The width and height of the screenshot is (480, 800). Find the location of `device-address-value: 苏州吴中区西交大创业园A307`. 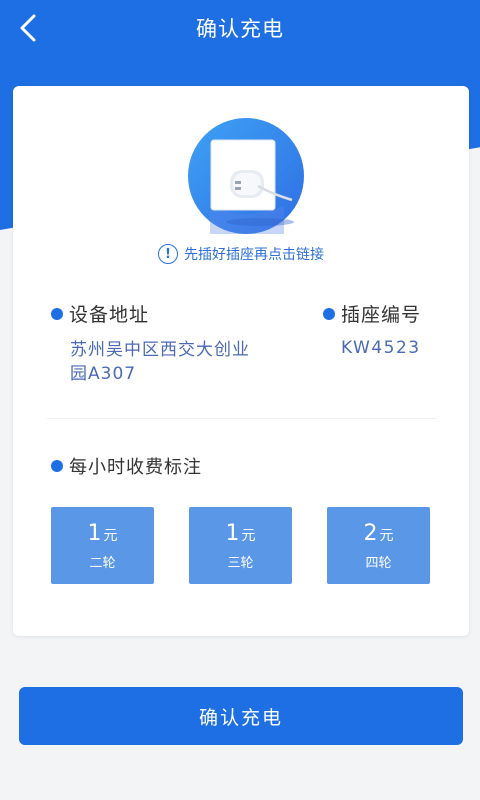

device-address-value: 苏州吴中区西交大创业园A307 is located at coordinates (160, 362).